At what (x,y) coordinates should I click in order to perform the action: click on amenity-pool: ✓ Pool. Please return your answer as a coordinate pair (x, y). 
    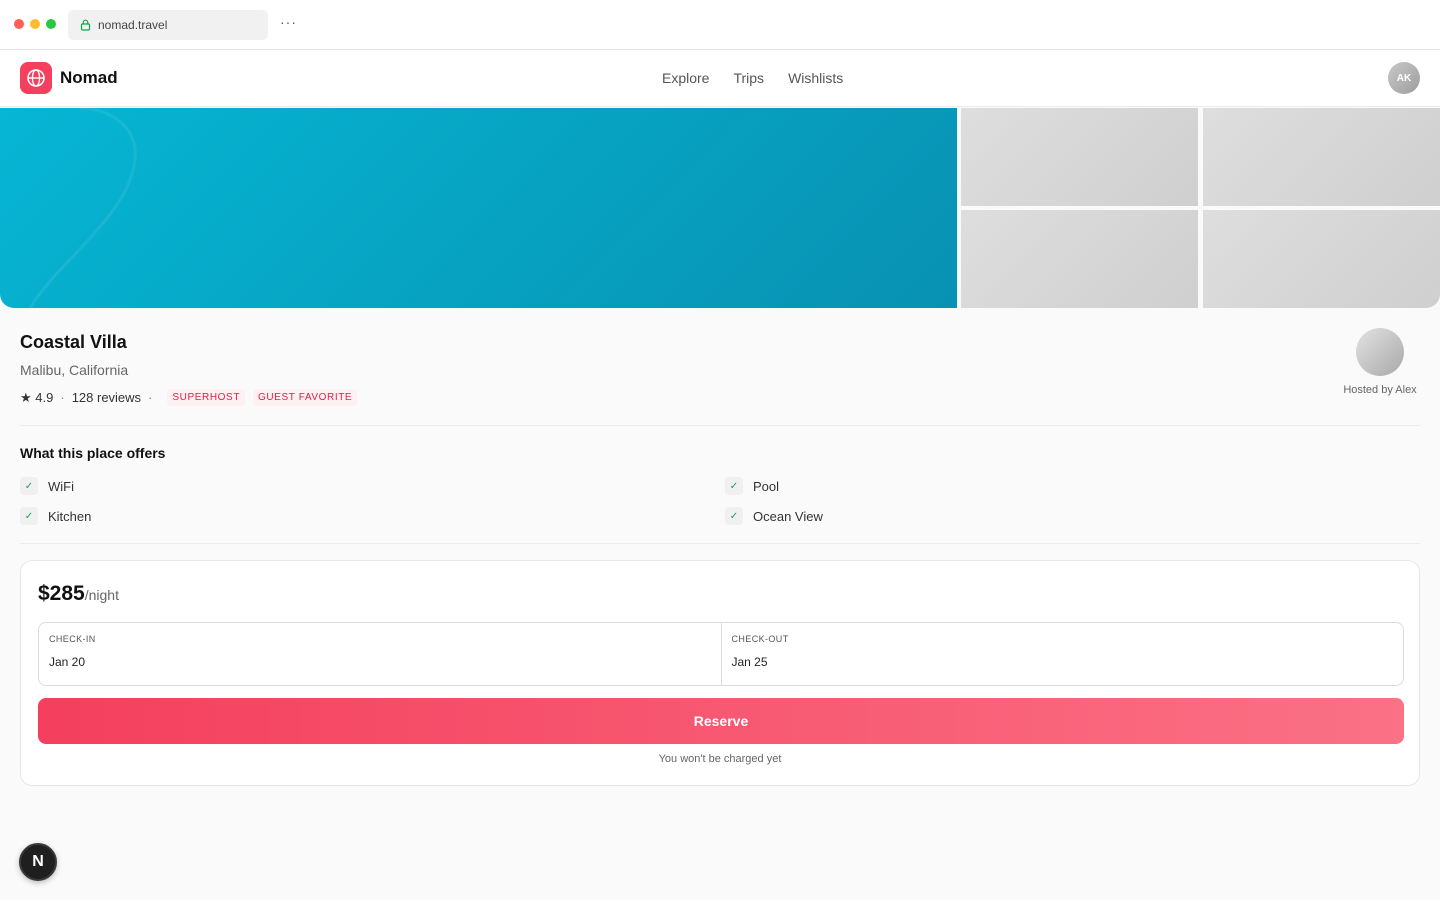
    Looking at the image, I should click on (752, 486).